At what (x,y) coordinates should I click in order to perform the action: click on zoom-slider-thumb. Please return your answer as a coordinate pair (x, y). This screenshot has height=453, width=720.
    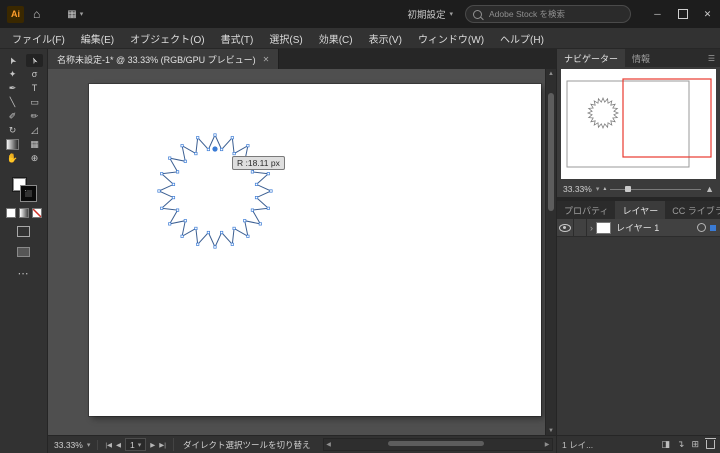
    Looking at the image, I should click on (627, 188).